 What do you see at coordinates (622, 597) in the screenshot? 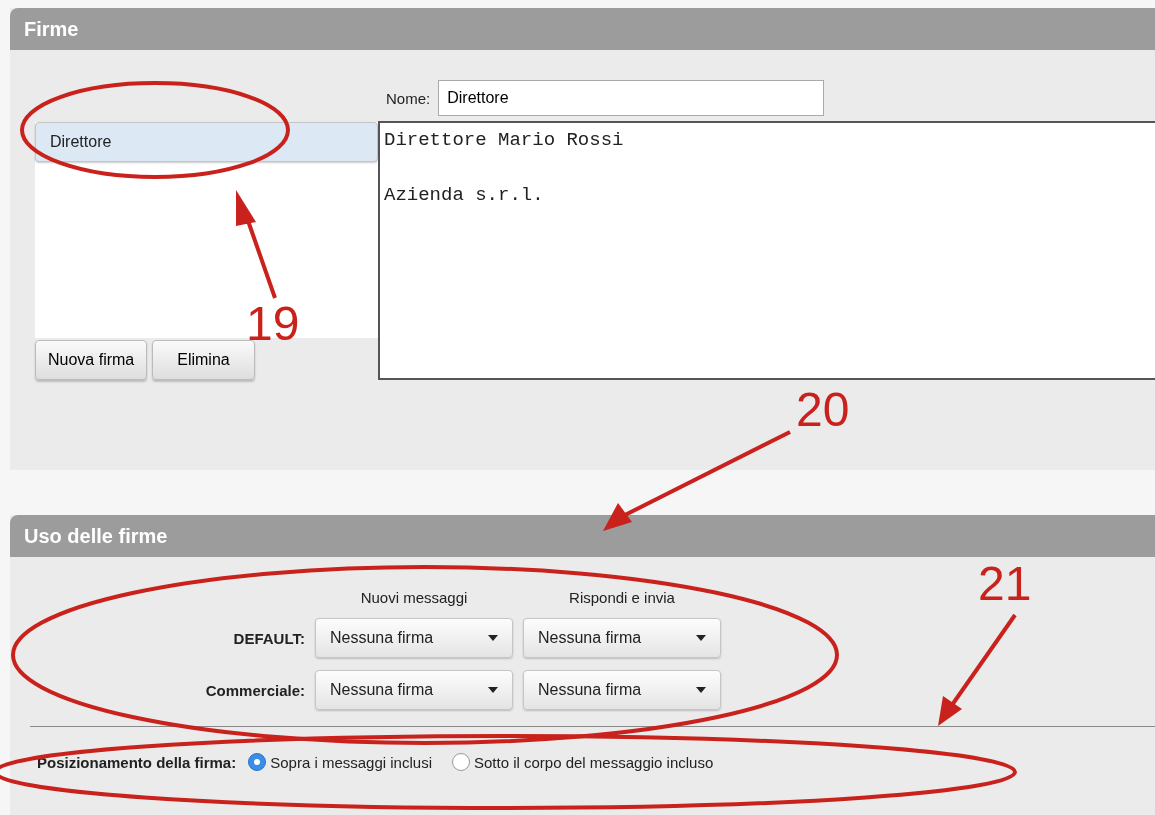
I see `column-header: Rispondi e invia` at bounding box center [622, 597].